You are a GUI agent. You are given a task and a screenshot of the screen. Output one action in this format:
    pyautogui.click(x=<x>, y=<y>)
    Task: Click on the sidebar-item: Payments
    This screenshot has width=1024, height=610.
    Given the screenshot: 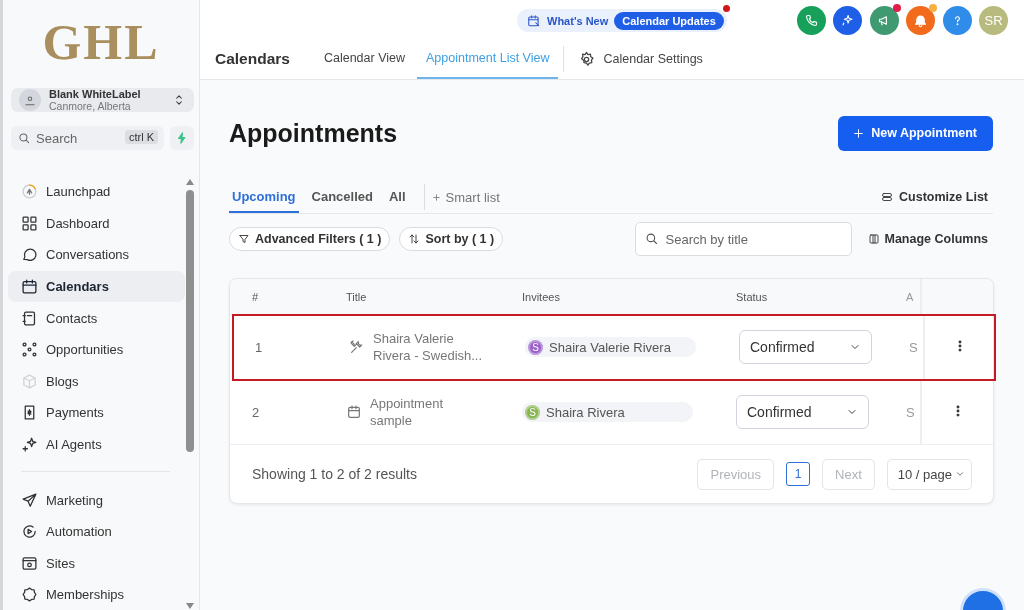 What is the action you would take?
    pyautogui.click(x=96, y=413)
    